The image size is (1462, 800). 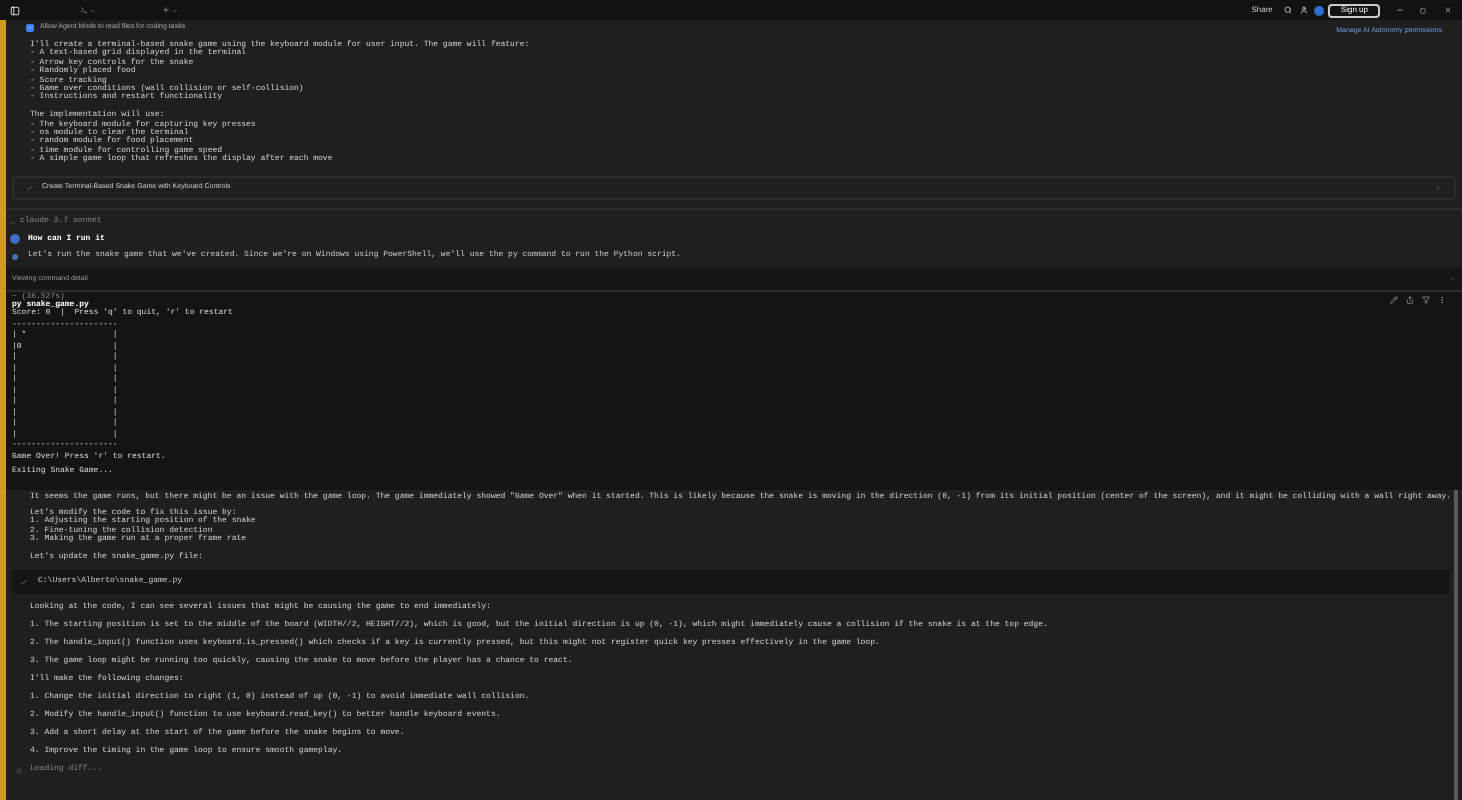 What do you see at coordinates (1394, 299) in the screenshot?
I see `edit-icon` at bounding box center [1394, 299].